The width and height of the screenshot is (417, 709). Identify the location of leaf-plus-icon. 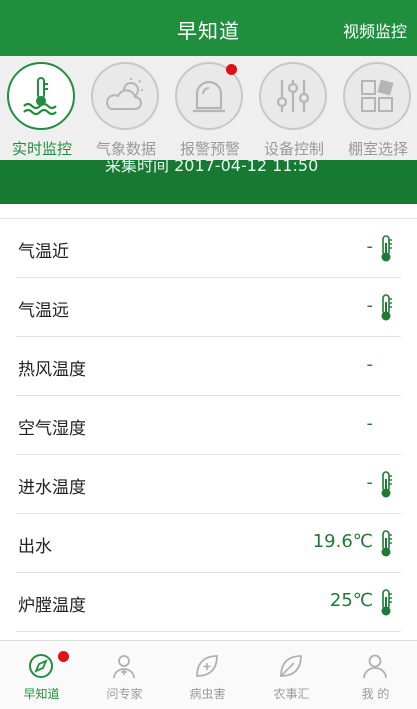
(207, 666).